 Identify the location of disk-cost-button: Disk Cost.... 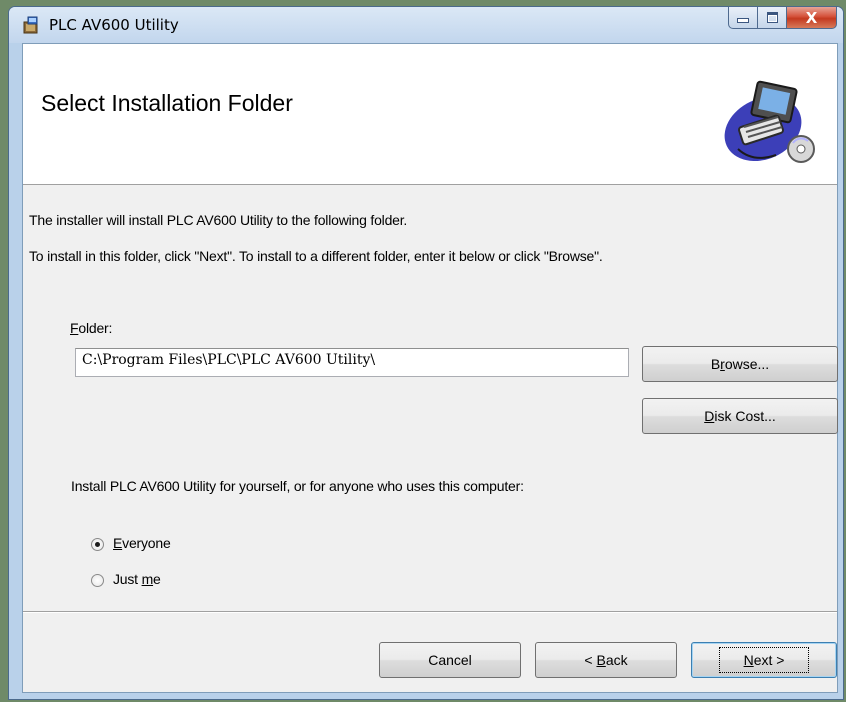
(740, 416).